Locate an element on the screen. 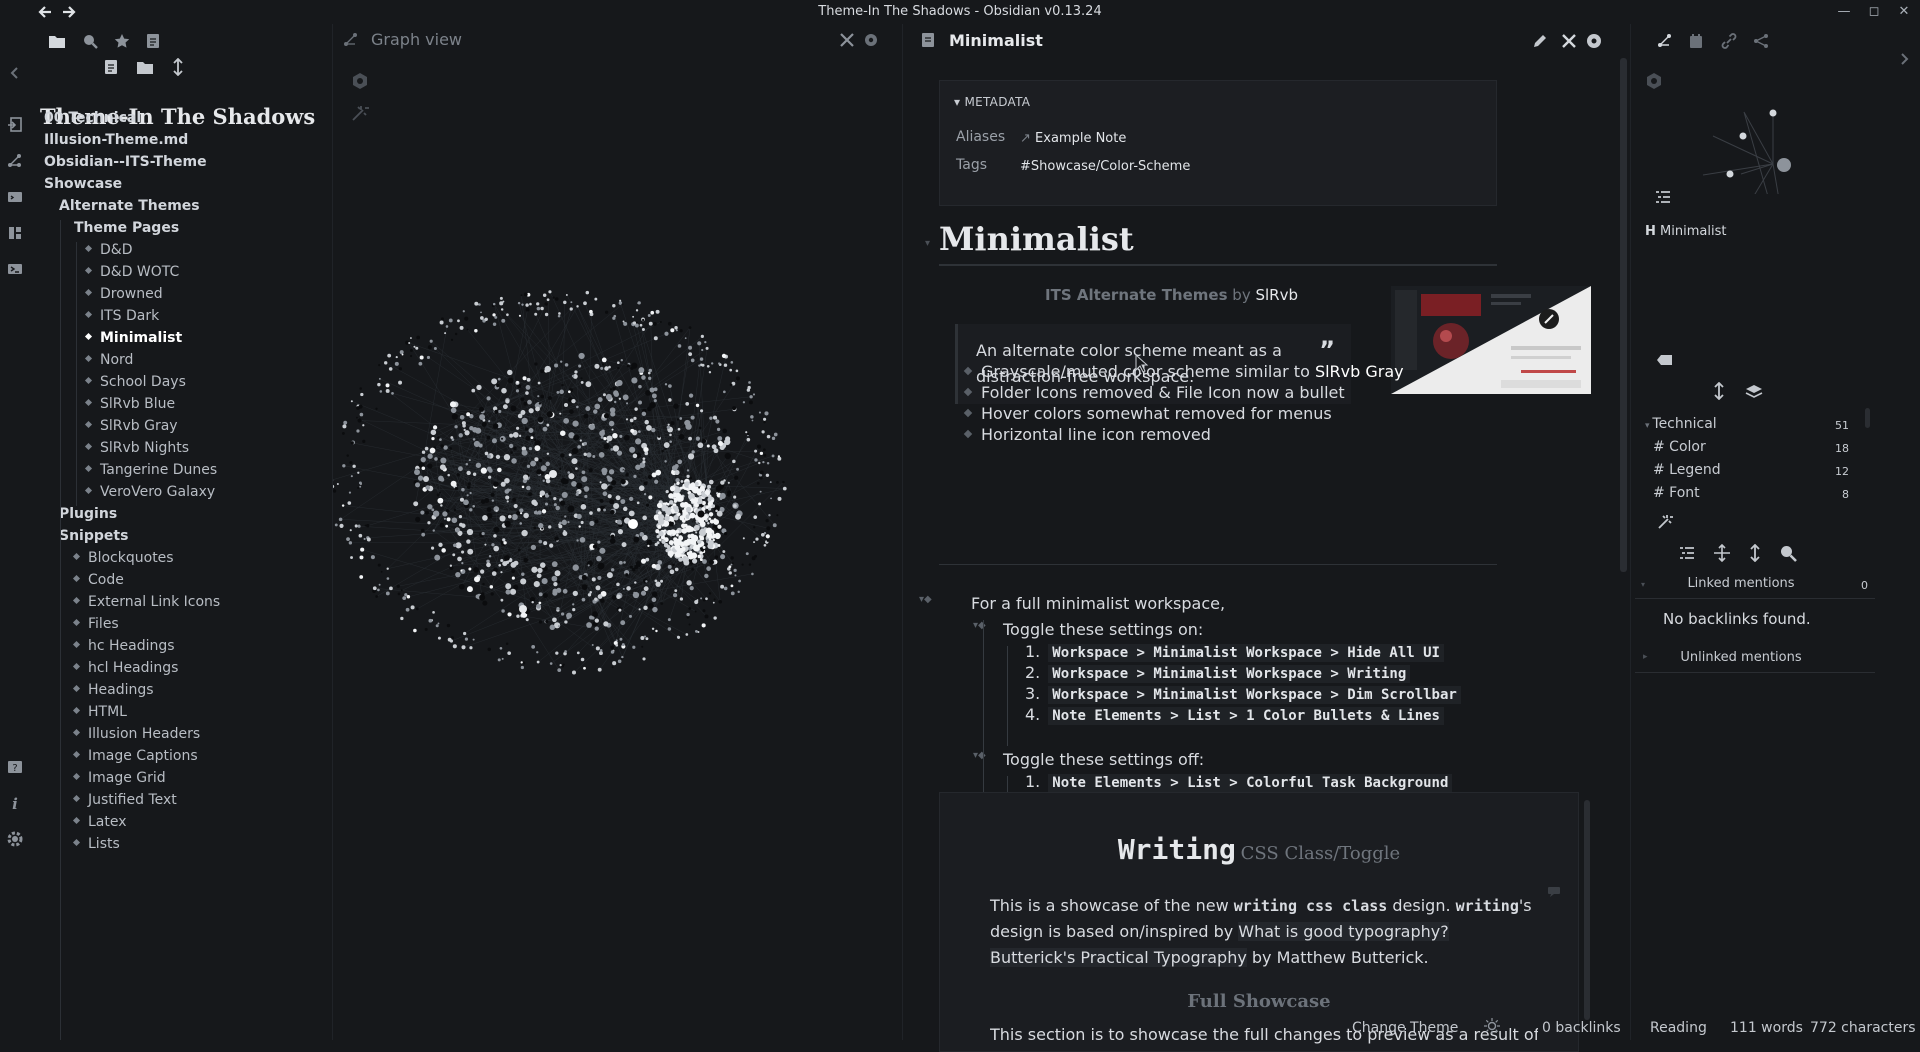  tree-folder: Plugins is located at coordinates (88, 514).